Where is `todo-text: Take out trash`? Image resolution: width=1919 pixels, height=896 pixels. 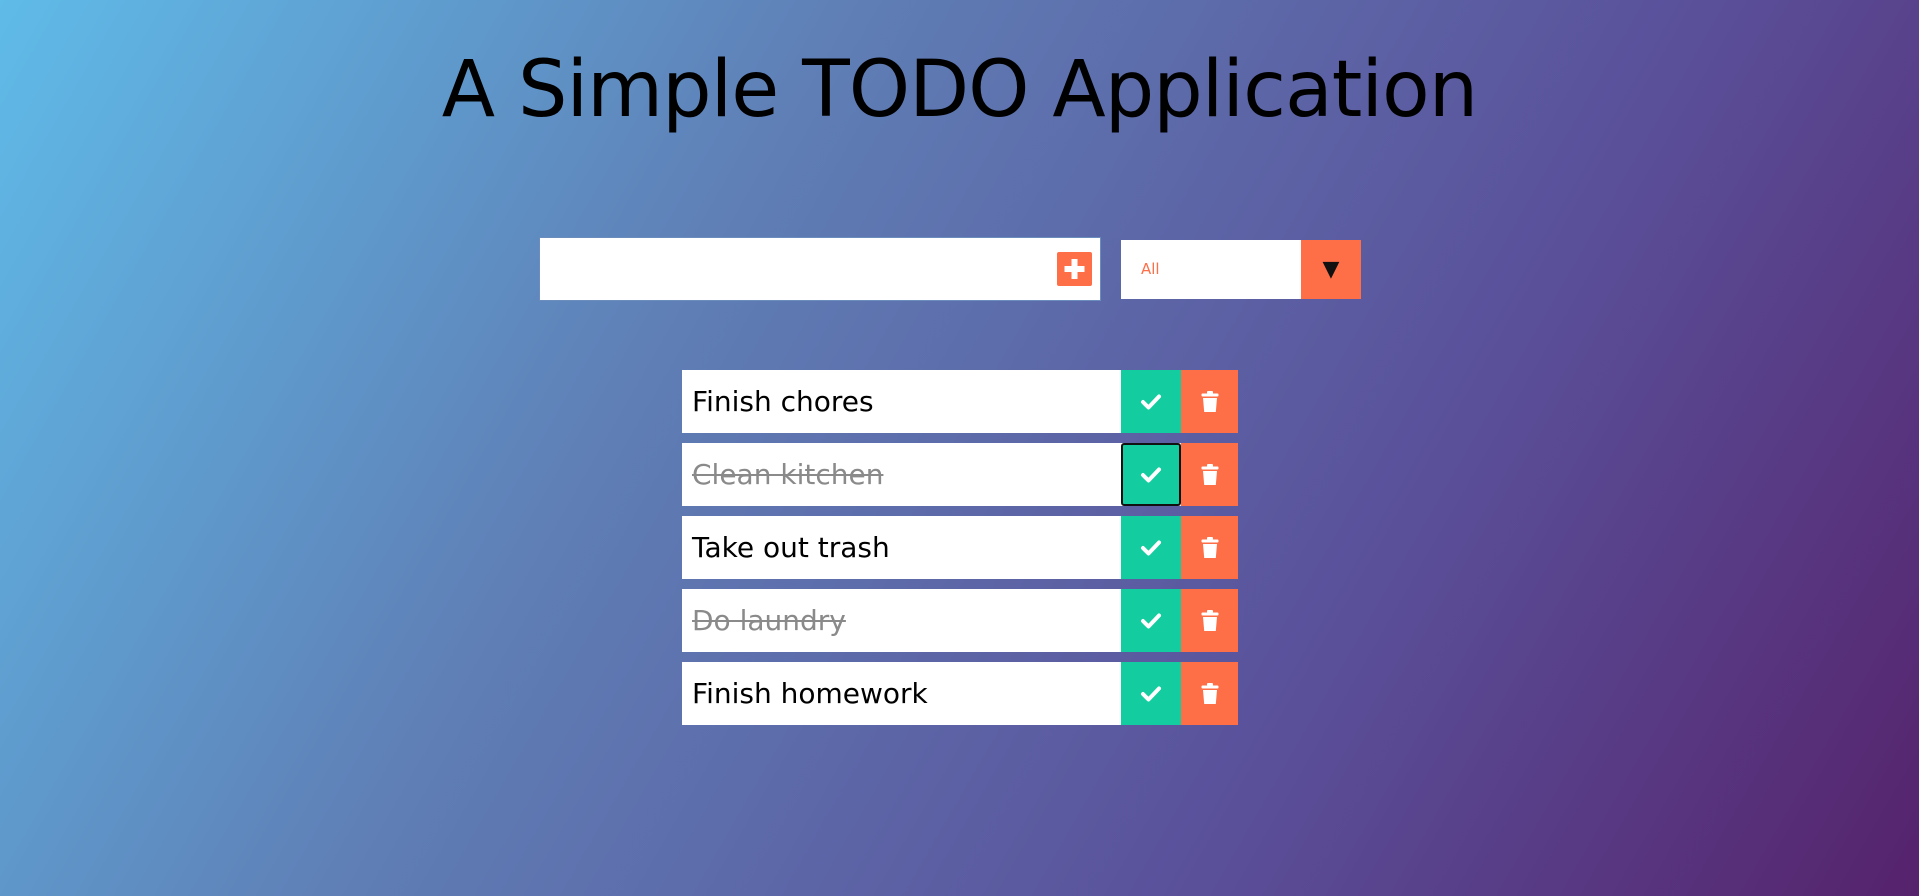
todo-text: Take out trash is located at coordinates (791, 547).